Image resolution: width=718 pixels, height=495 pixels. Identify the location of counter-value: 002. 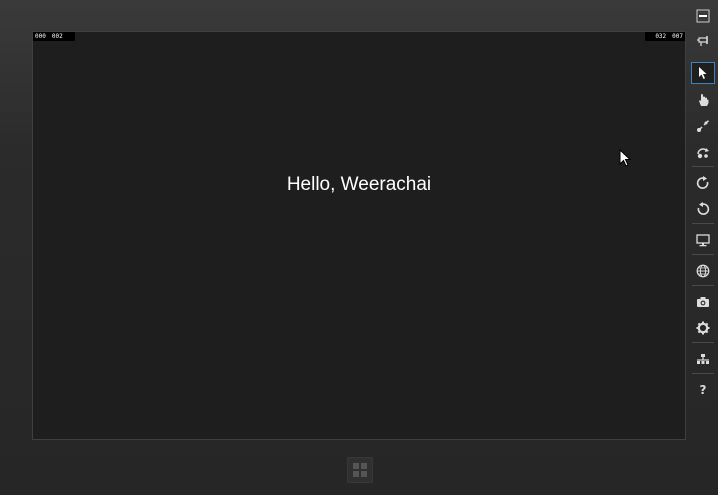
(57, 36).